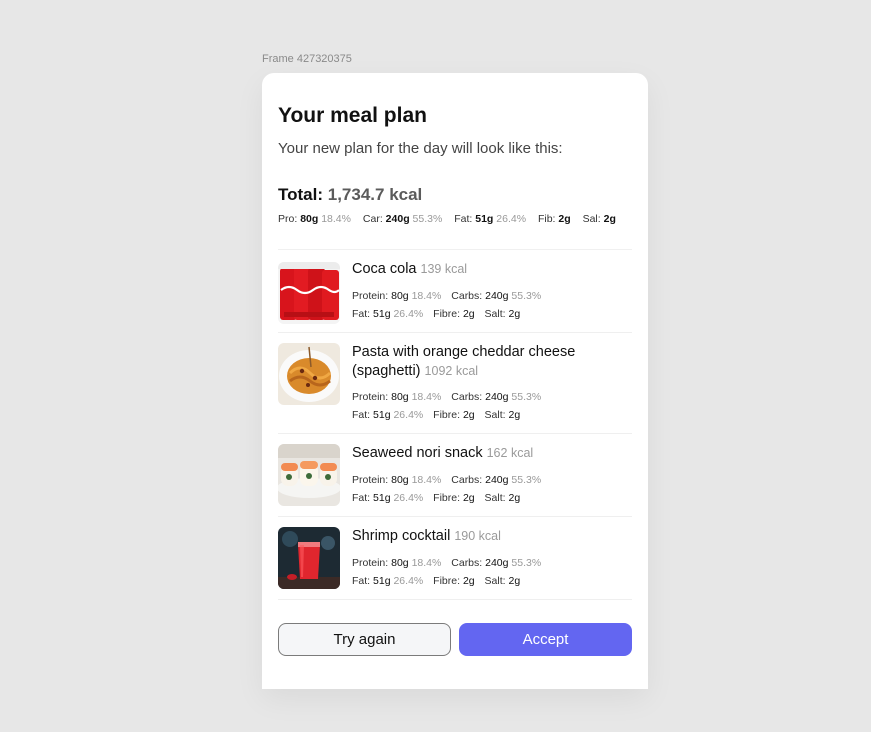  What do you see at coordinates (554, 219) in the screenshot?
I see `macro-fibre: Fib: 2g` at bounding box center [554, 219].